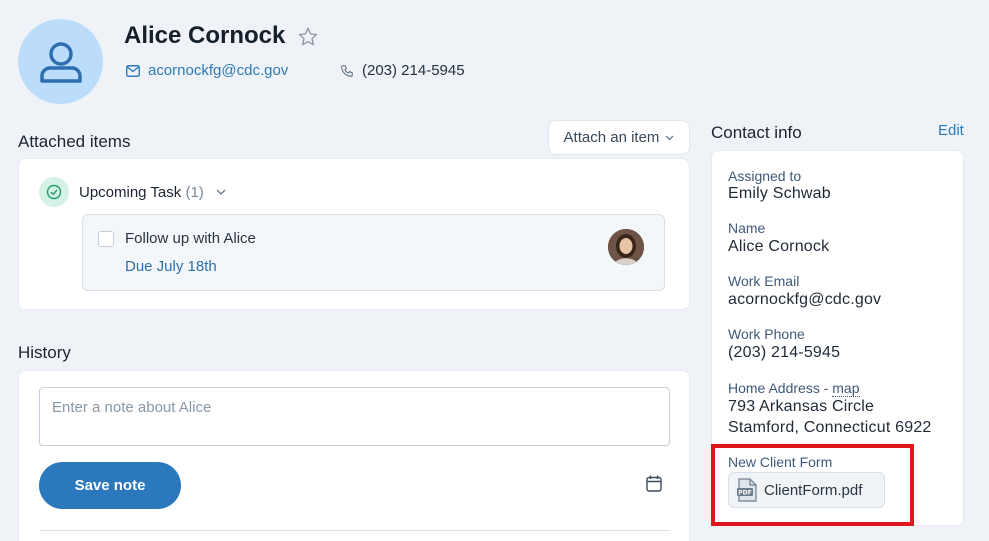 This screenshot has height=541, width=989. Describe the element at coordinates (106, 239) in the screenshot. I see `task-checkbox` at that location.